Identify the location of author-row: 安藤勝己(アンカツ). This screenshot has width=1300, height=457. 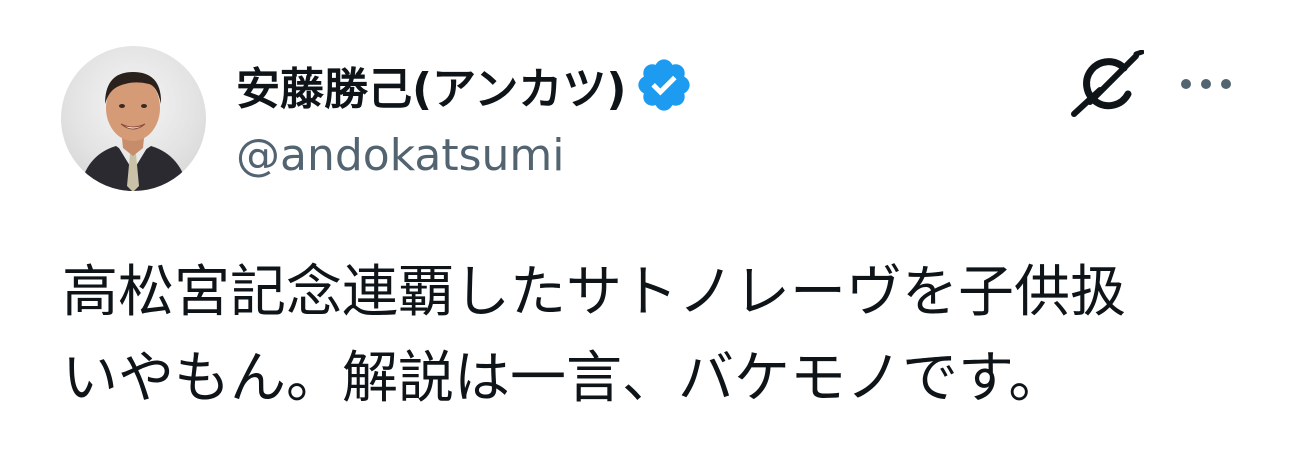
(465, 85).